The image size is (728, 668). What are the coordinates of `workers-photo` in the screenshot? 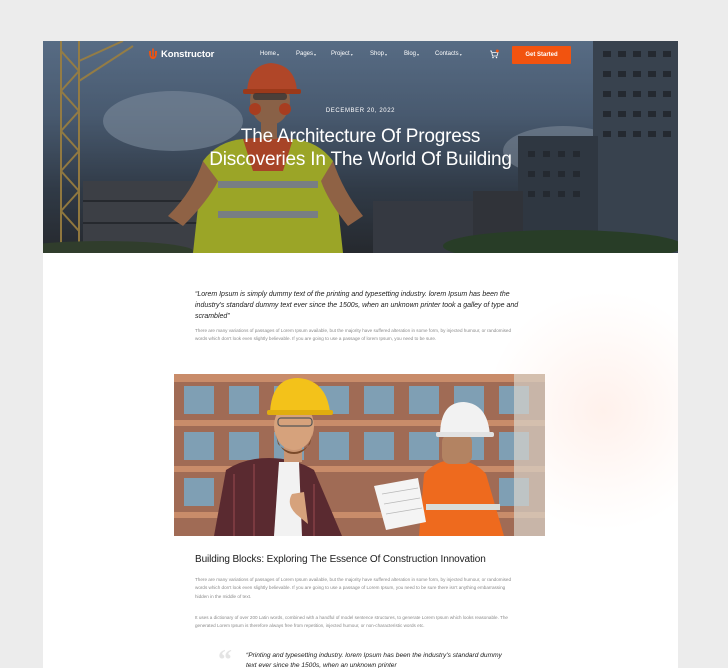 It's located at (359, 455).